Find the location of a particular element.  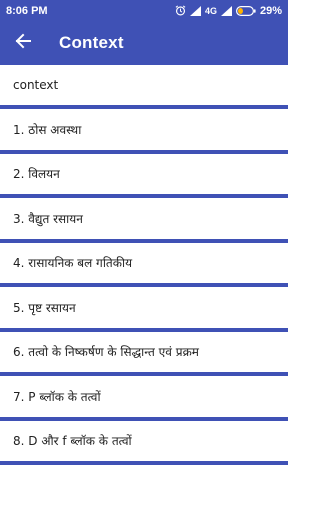

chapter-item-3: 3. वैद्युत रसायन is located at coordinates (144, 218).